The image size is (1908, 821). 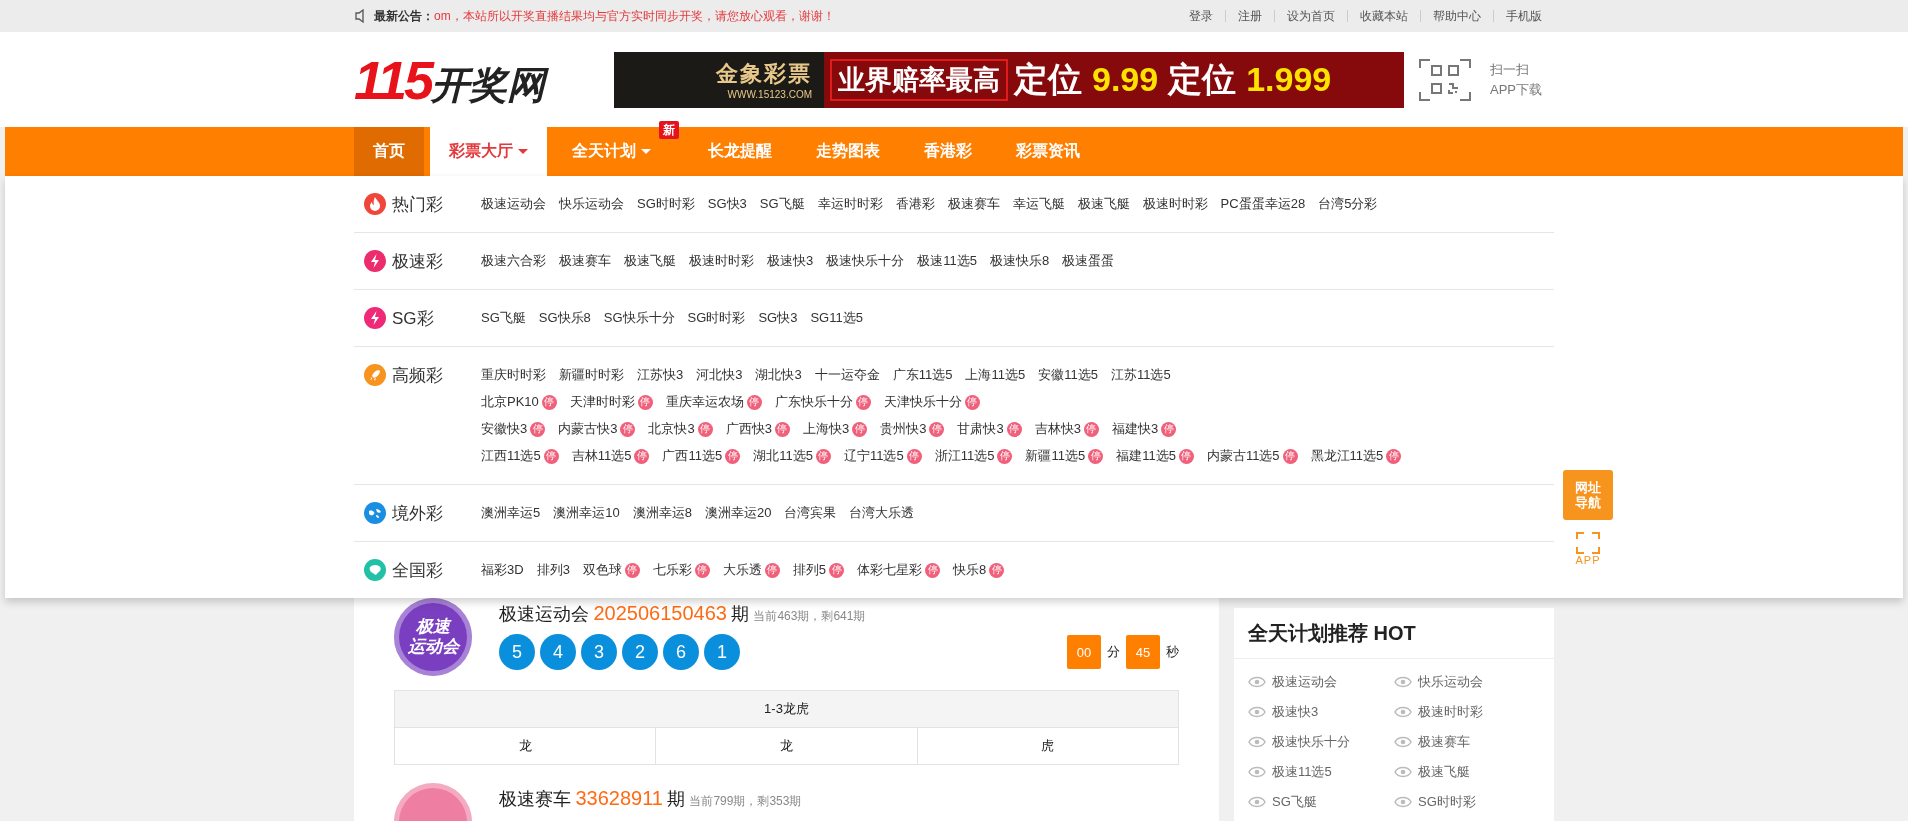 I want to click on ad-banner: 金象彩票 WWW.15123.COM 业界赔率最高 定位 9.99 定位 1.999, so click(x=1009, y=79).